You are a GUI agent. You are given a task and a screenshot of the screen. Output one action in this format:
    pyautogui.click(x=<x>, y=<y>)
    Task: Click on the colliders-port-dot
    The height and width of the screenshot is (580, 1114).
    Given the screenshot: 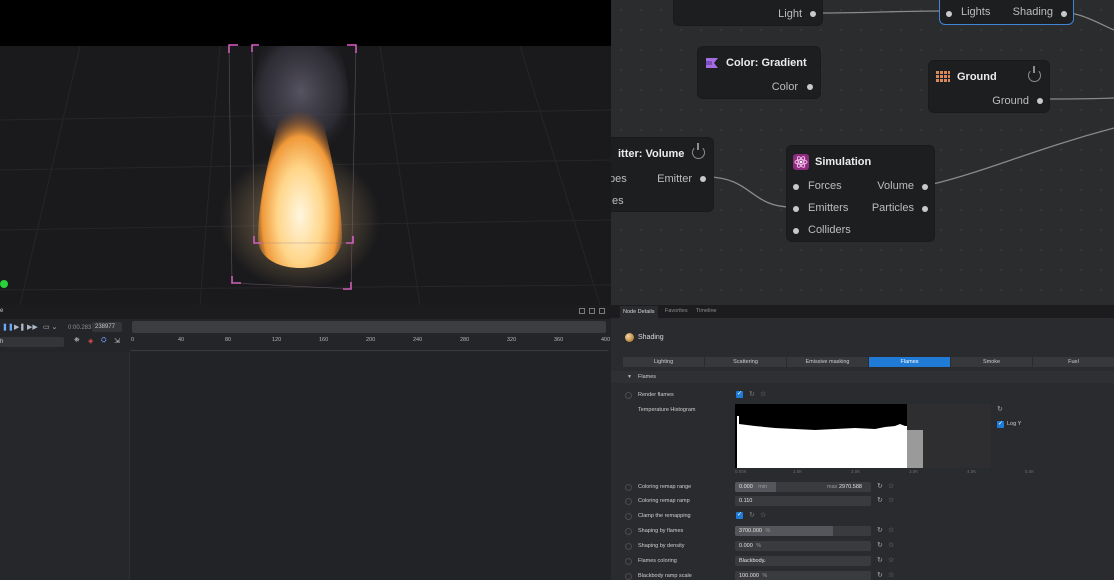 What is the action you would take?
    pyautogui.click(x=796, y=231)
    